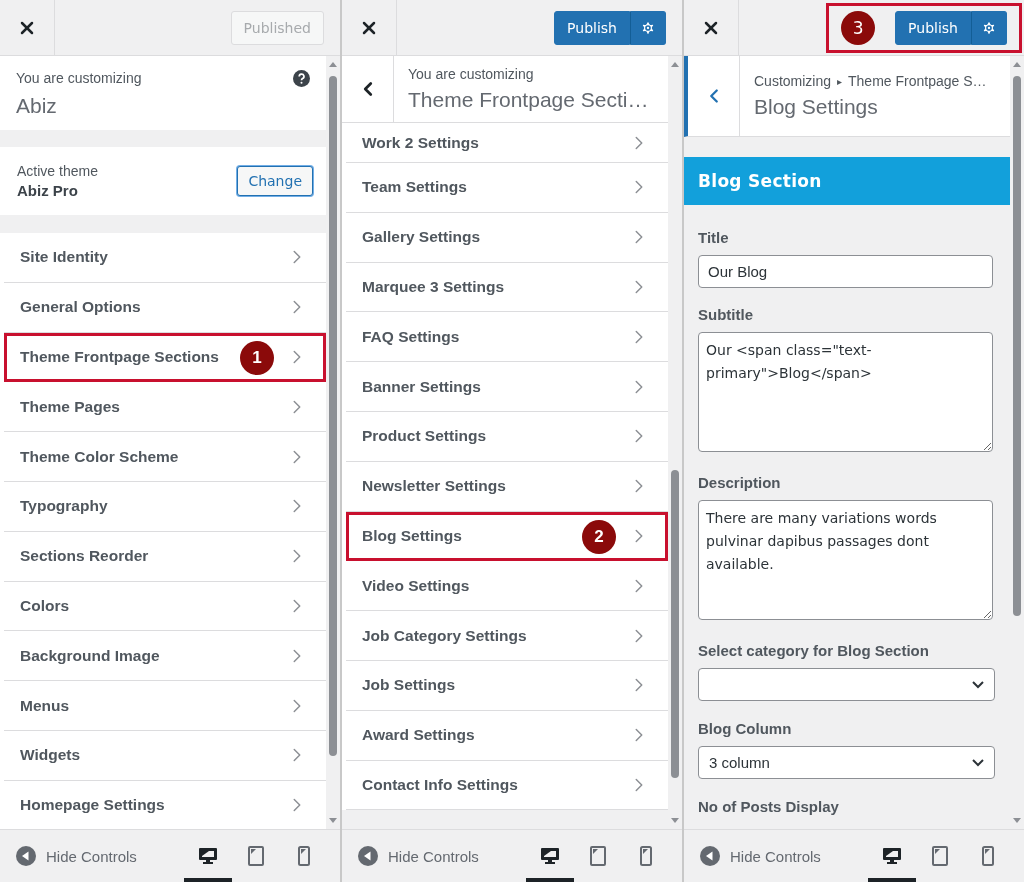 This screenshot has width=1024, height=882. What do you see at coordinates (444, 635) in the screenshot?
I see `menu-item-label: Job Category Settings` at bounding box center [444, 635].